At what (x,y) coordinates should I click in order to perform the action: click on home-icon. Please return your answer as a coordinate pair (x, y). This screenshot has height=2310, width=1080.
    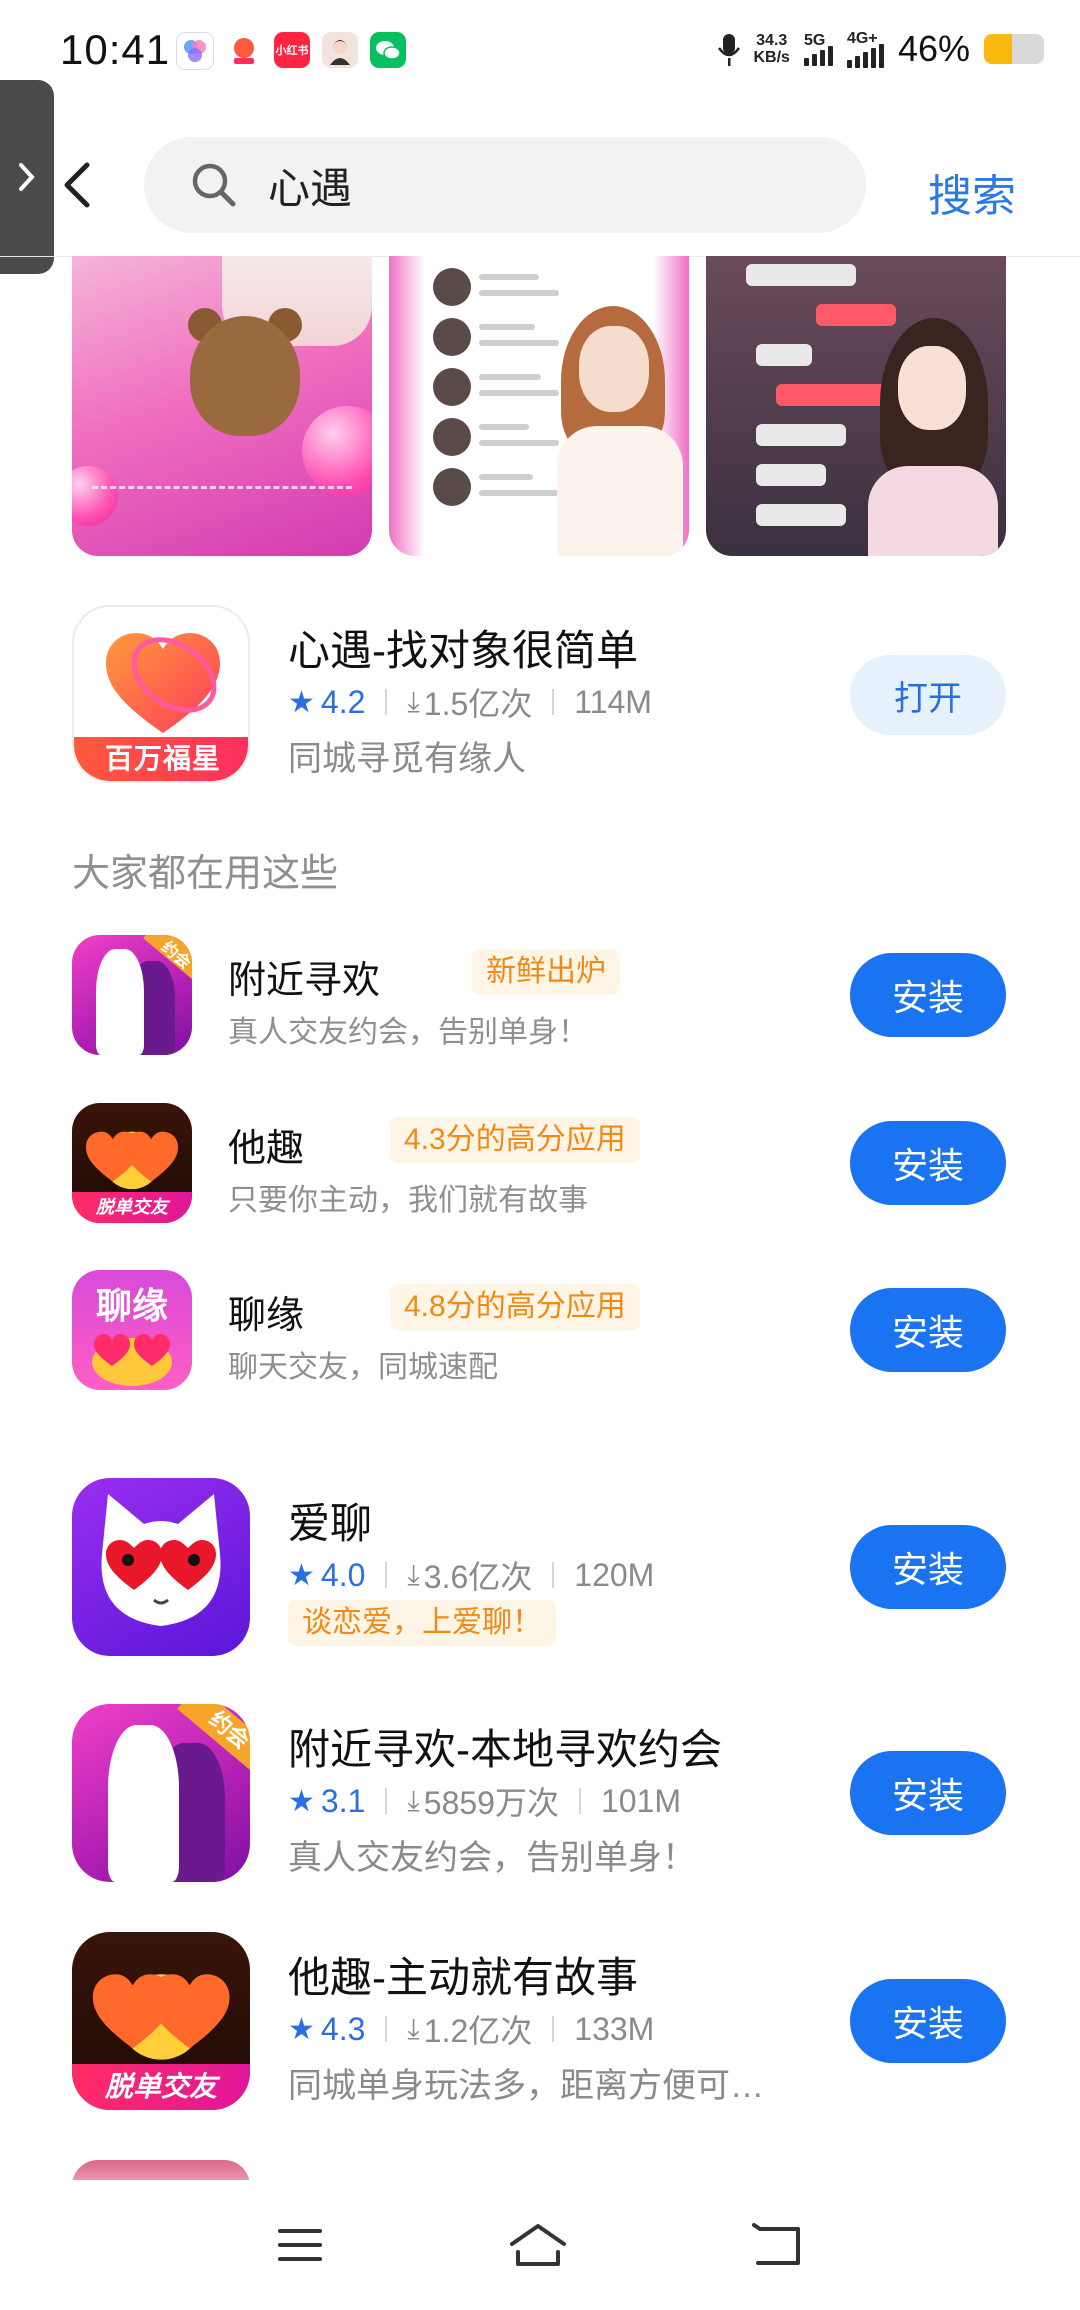
    Looking at the image, I should click on (538, 2245).